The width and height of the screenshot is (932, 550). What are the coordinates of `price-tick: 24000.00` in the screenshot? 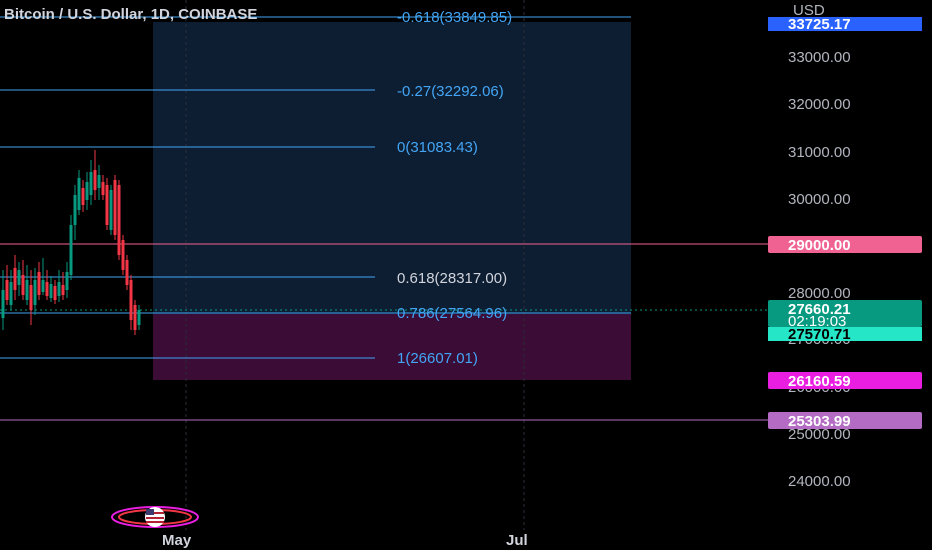 It's located at (819, 481).